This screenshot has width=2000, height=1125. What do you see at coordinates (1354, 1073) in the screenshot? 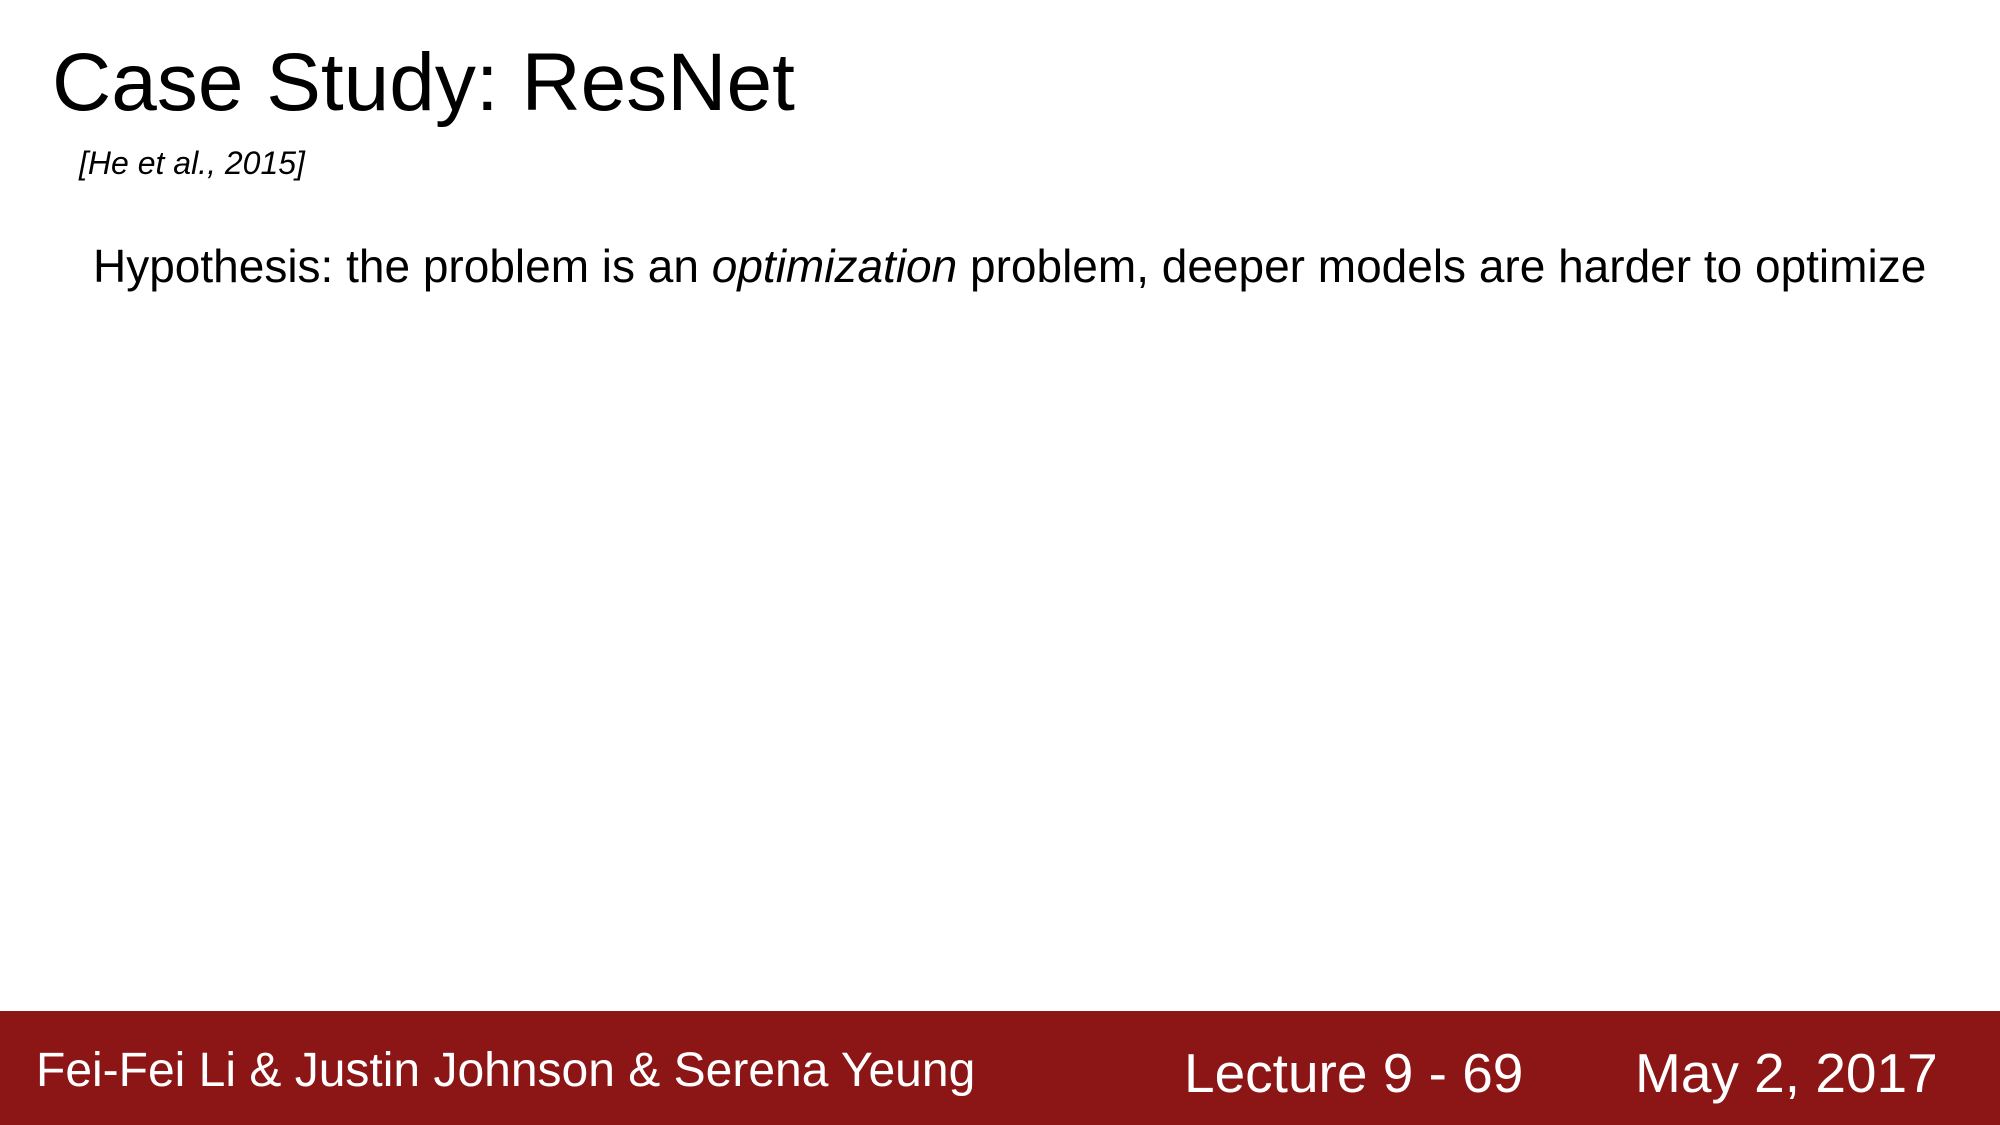
I see `footer-lecture-number: Lecture 9 - 69` at bounding box center [1354, 1073].